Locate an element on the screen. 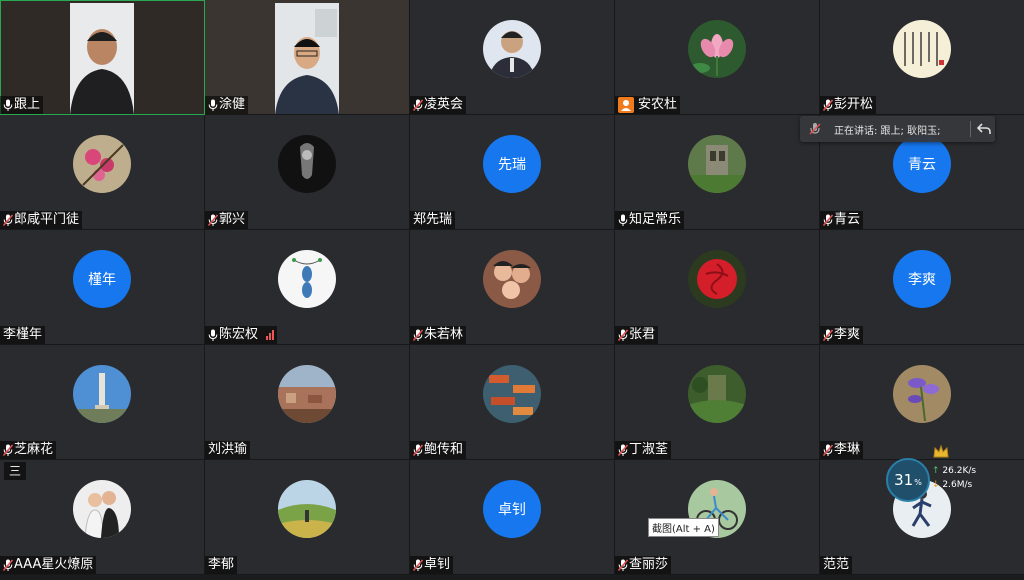 This screenshot has height=580, width=1024. name-tag: 卓钊 is located at coordinates (432, 565).